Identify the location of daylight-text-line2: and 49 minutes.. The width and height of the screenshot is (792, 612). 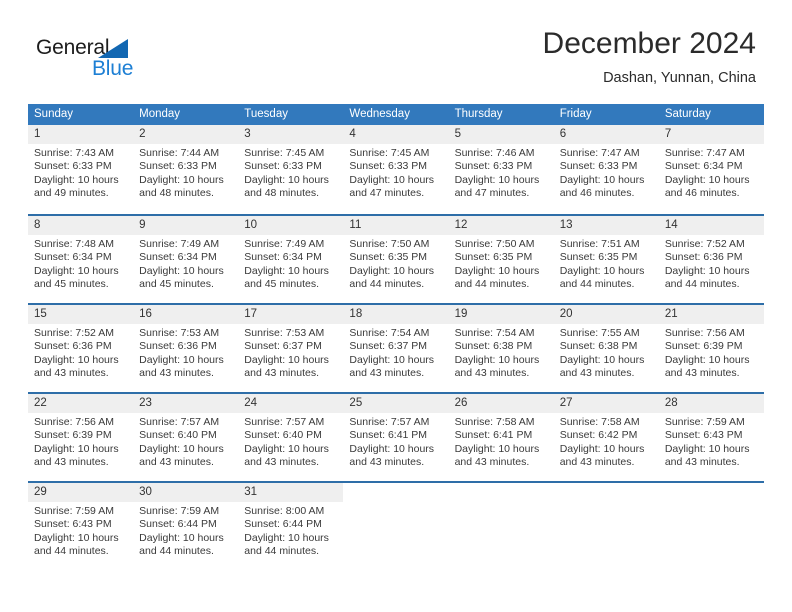
(71, 193).